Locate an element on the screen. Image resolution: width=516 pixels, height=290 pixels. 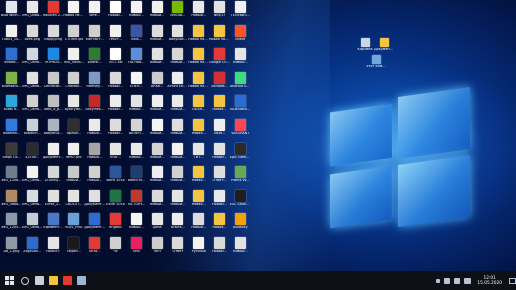
desktop-icon: Excel 2016 is located at coordinates (115, 201).